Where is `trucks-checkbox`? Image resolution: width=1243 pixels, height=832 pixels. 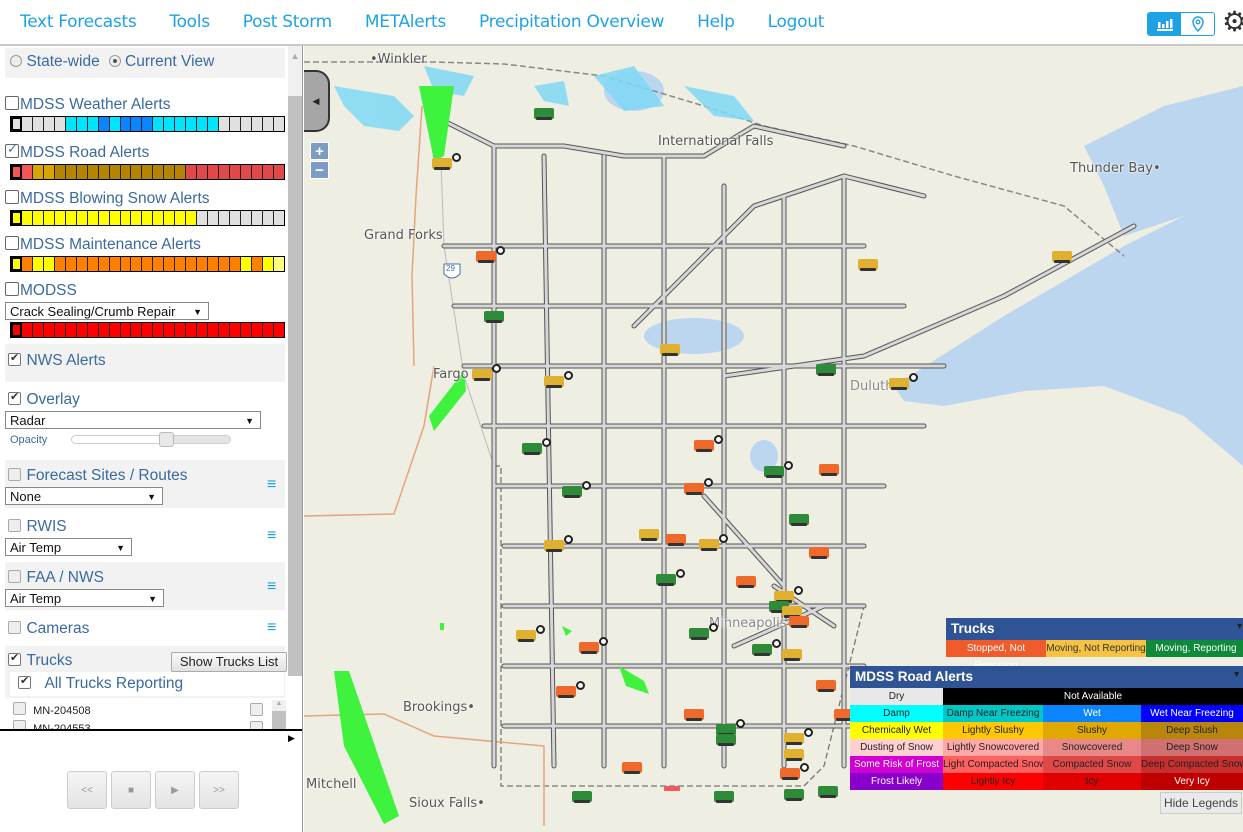 trucks-checkbox is located at coordinates (14, 658).